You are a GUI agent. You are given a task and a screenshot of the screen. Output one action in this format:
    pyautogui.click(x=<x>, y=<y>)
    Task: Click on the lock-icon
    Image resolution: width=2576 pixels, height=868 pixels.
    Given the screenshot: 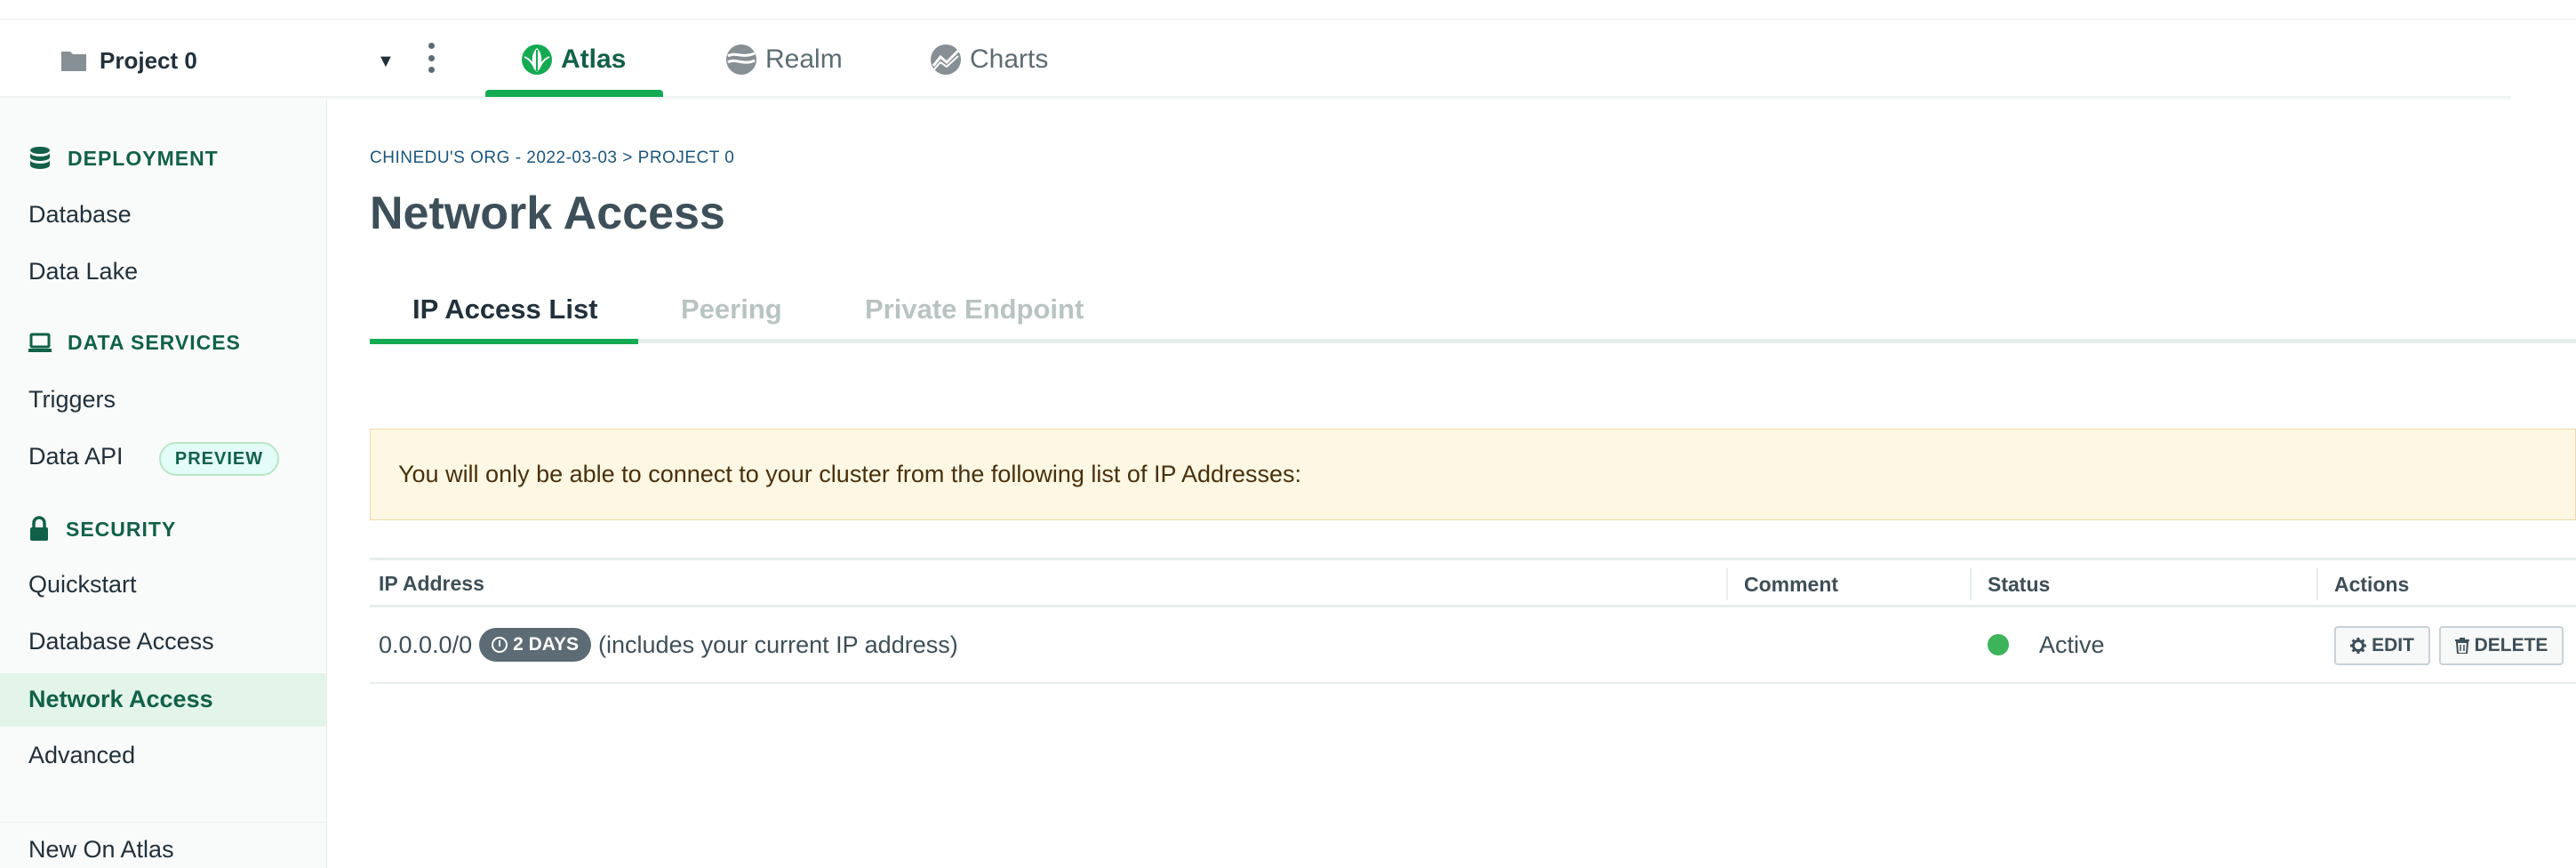 What is the action you would take?
    pyautogui.click(x=39, y=528)
    